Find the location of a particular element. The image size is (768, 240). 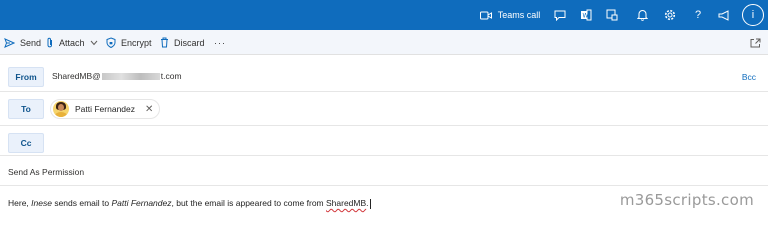

teams-call-label: Teams call is located at coordinates (519, 15).